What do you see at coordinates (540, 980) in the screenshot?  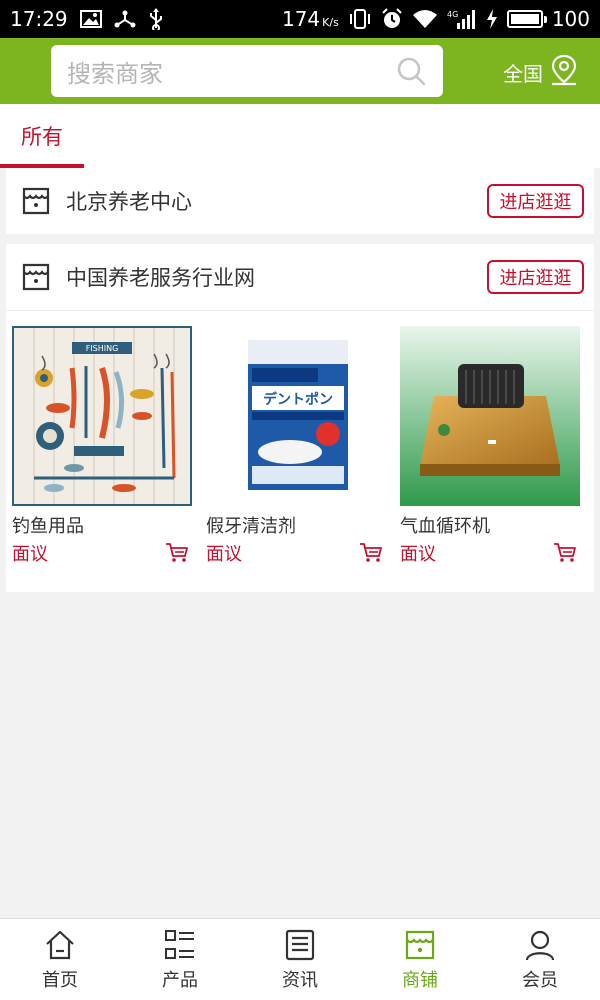 I see `nav-label: 会员` at bounding box center [540, 980].